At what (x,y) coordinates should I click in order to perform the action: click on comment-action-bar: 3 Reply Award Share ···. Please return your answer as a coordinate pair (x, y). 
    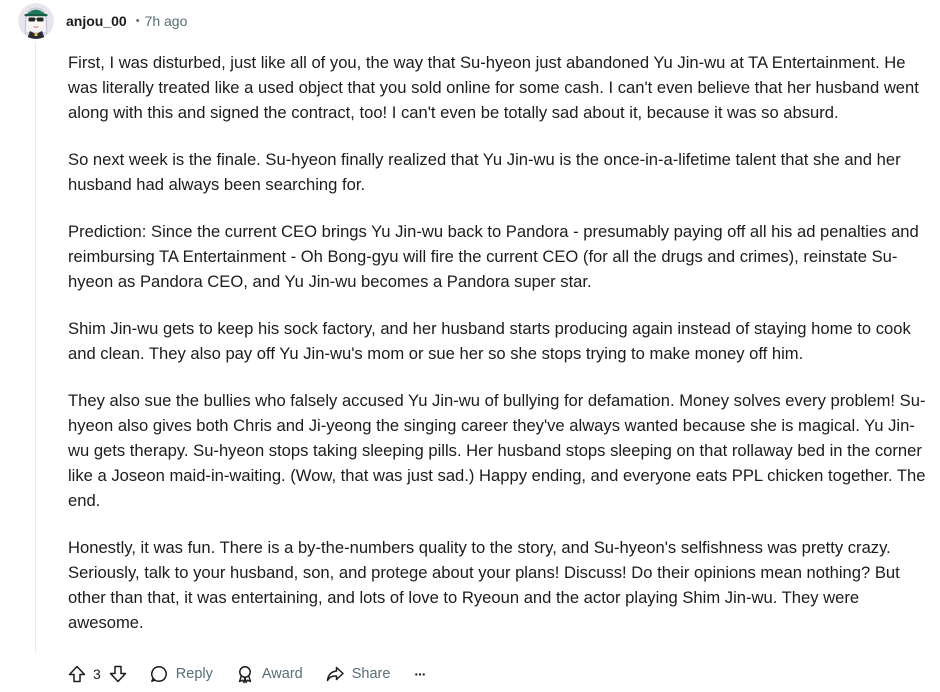
    Looking at the image, I should click on (245, 674).